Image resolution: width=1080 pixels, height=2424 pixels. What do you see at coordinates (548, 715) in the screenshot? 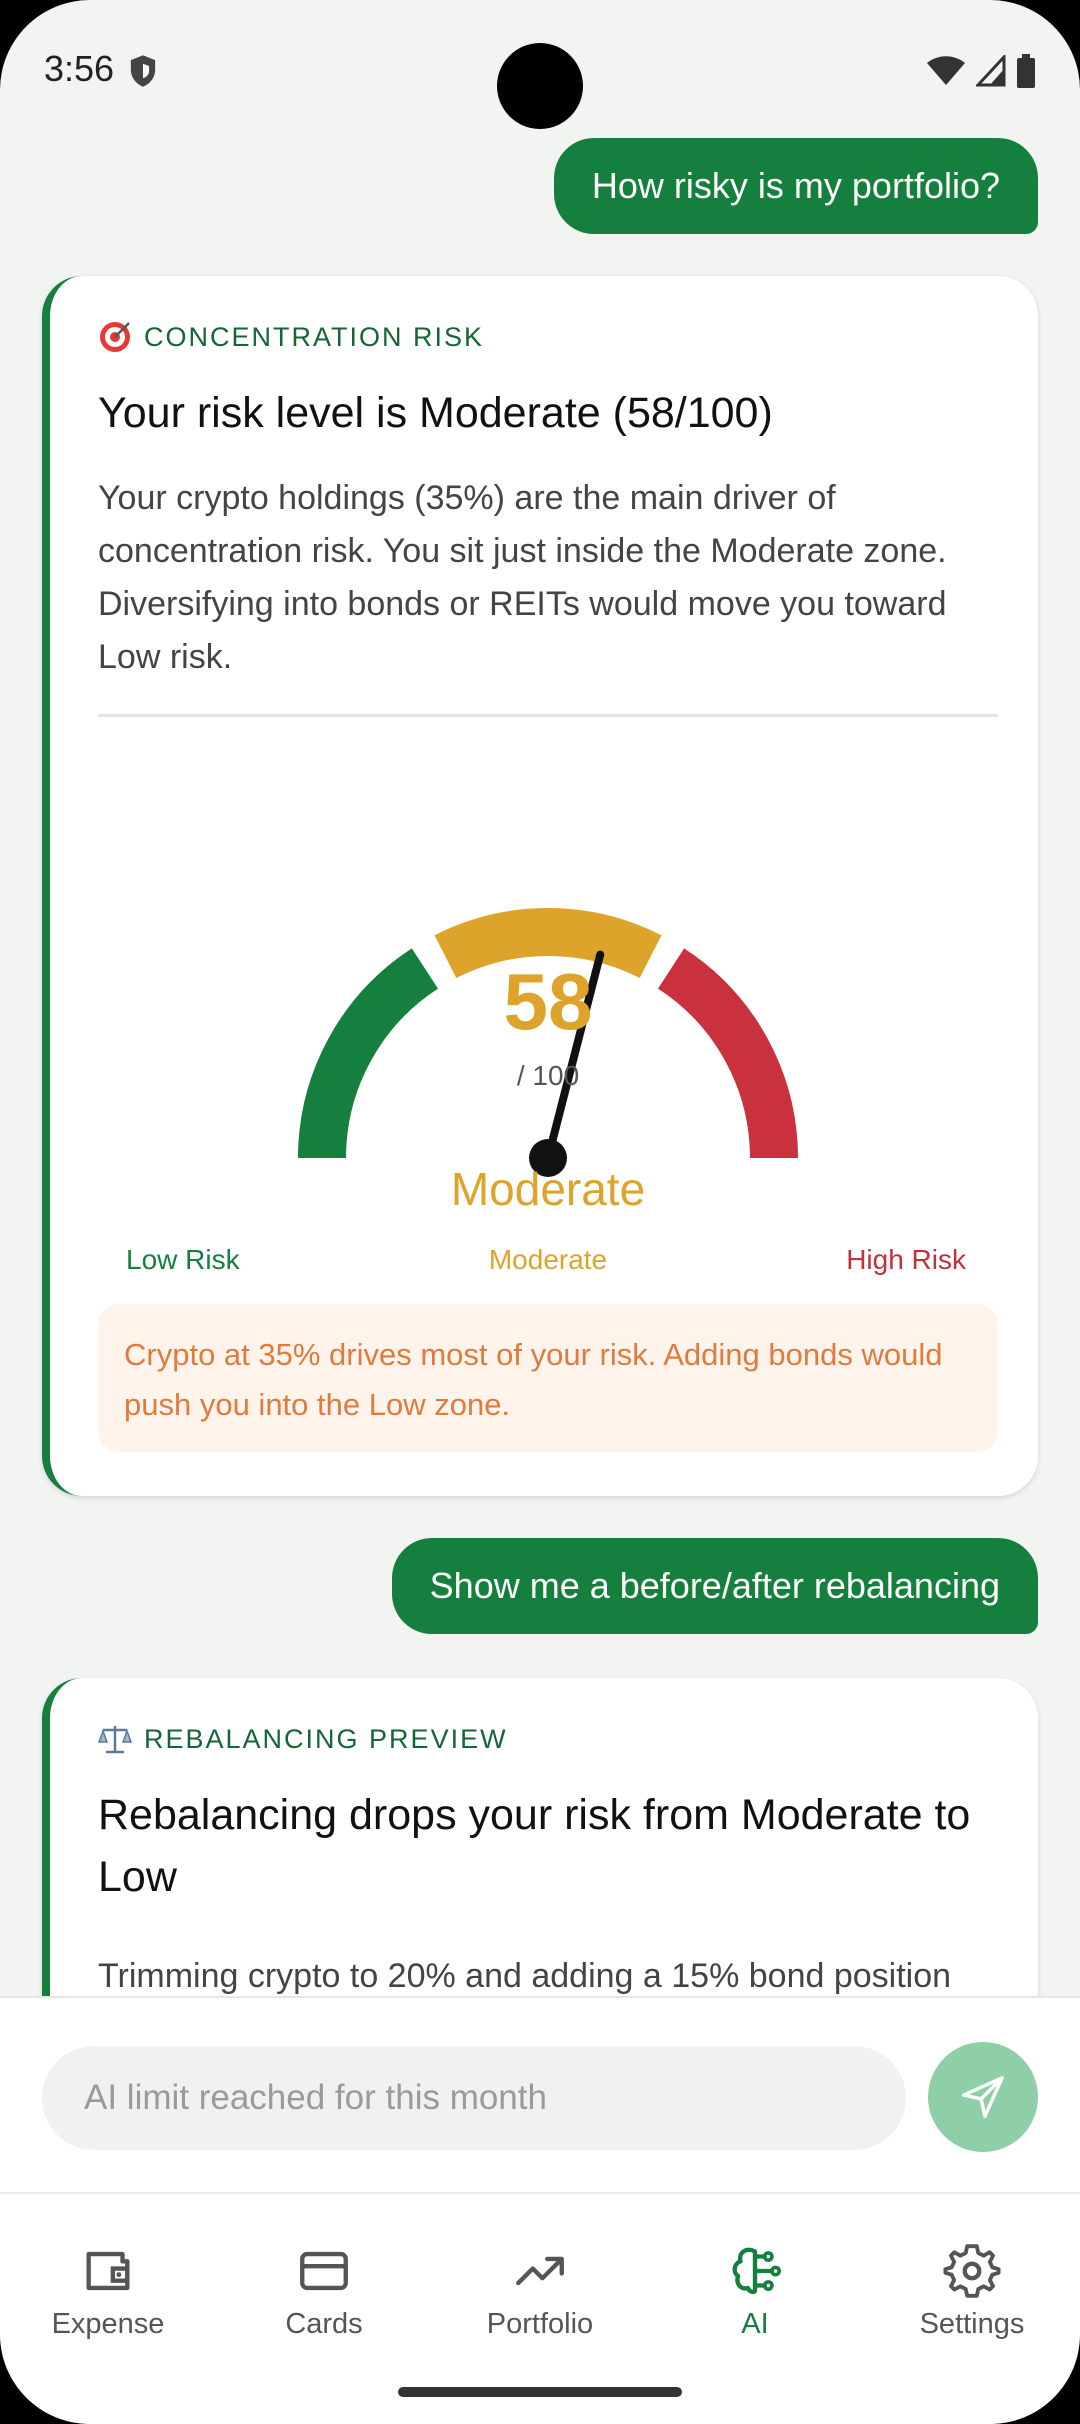
I see `divider` at bounding box center [548, 715].